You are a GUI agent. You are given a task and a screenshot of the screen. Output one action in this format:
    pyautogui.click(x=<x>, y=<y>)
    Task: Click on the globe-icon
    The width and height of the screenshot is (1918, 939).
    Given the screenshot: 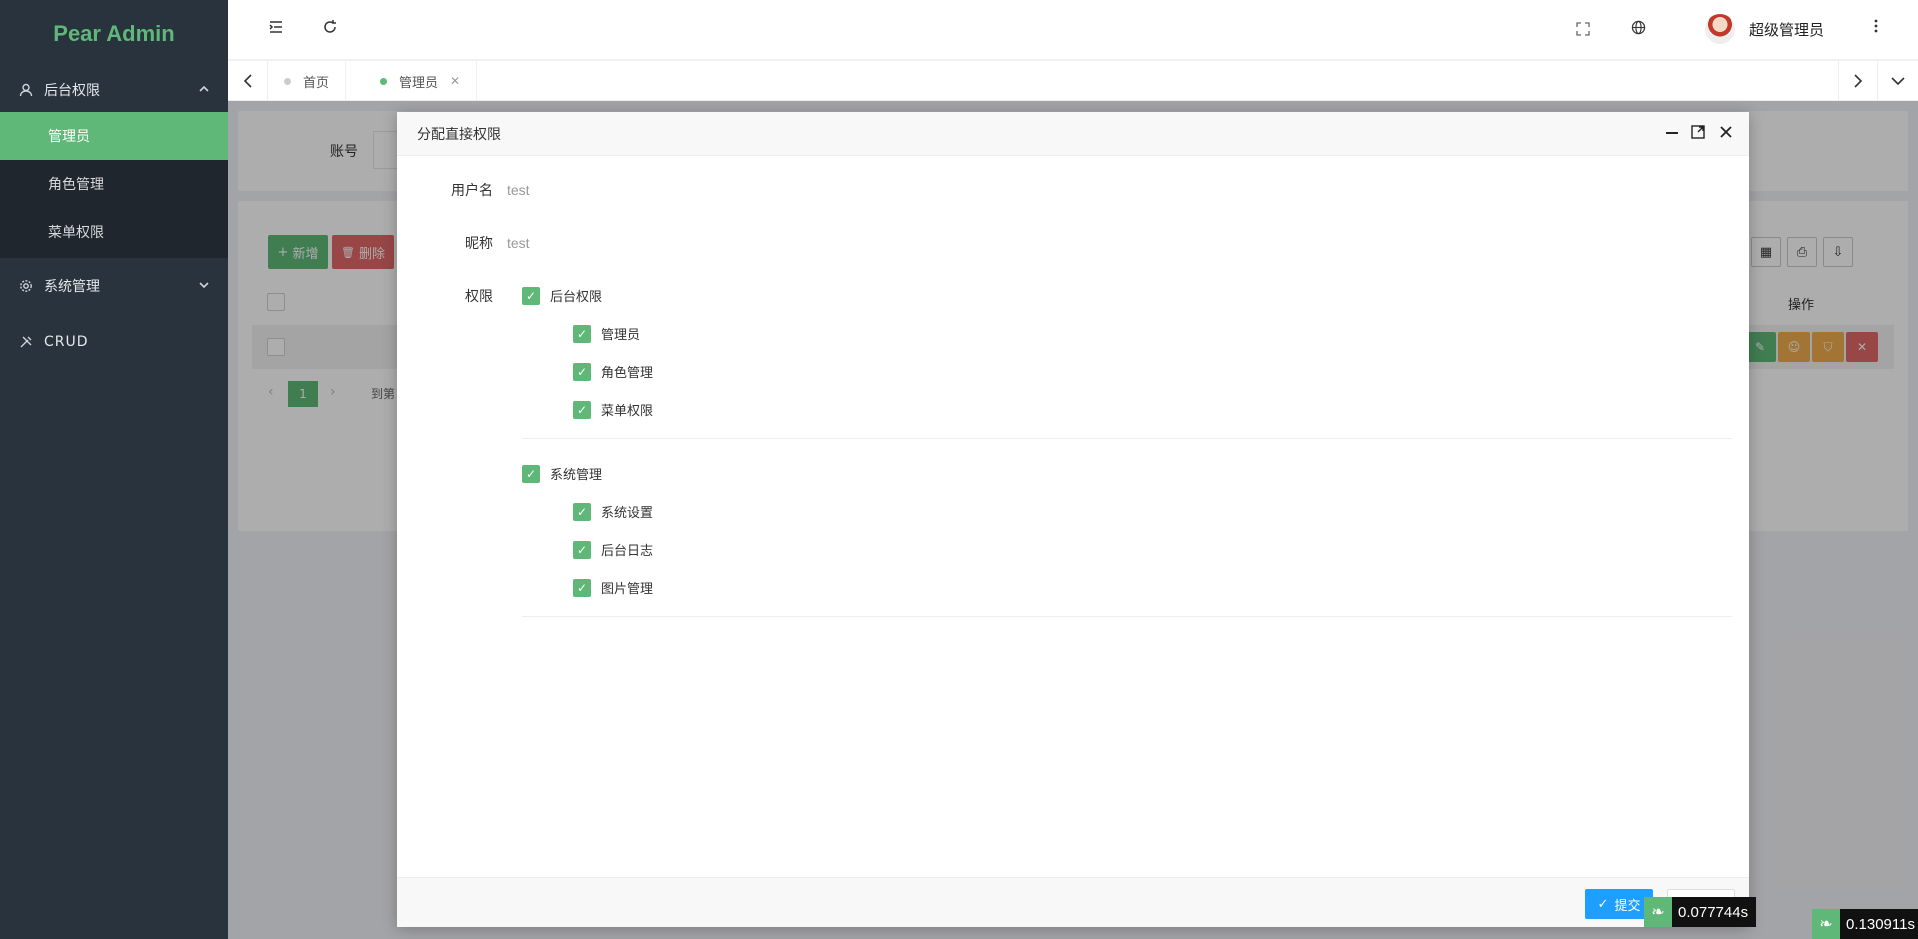 What is the action you would take?
    pyautogui.click(x=1638, y=30)
    